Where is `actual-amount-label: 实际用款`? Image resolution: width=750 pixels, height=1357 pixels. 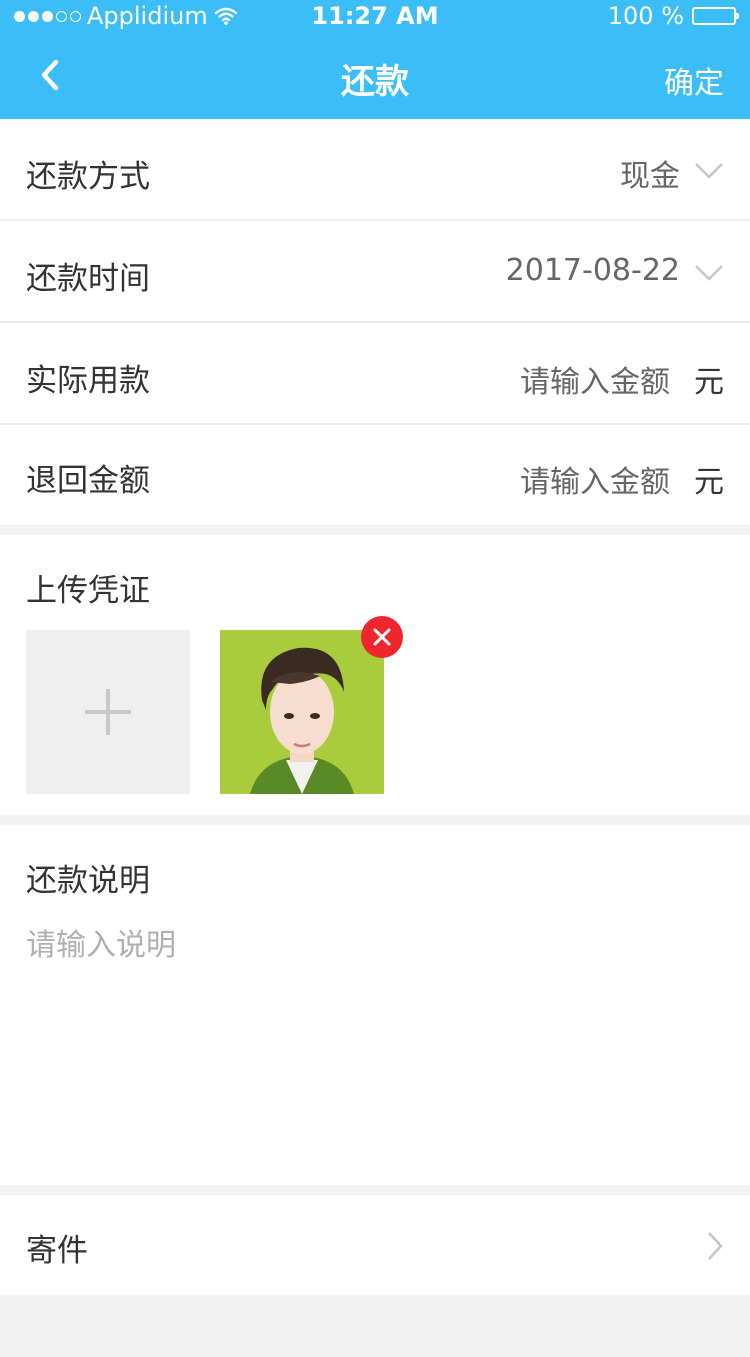
actual-amount-label: 实际用款 is located at coordinates (88, 381).